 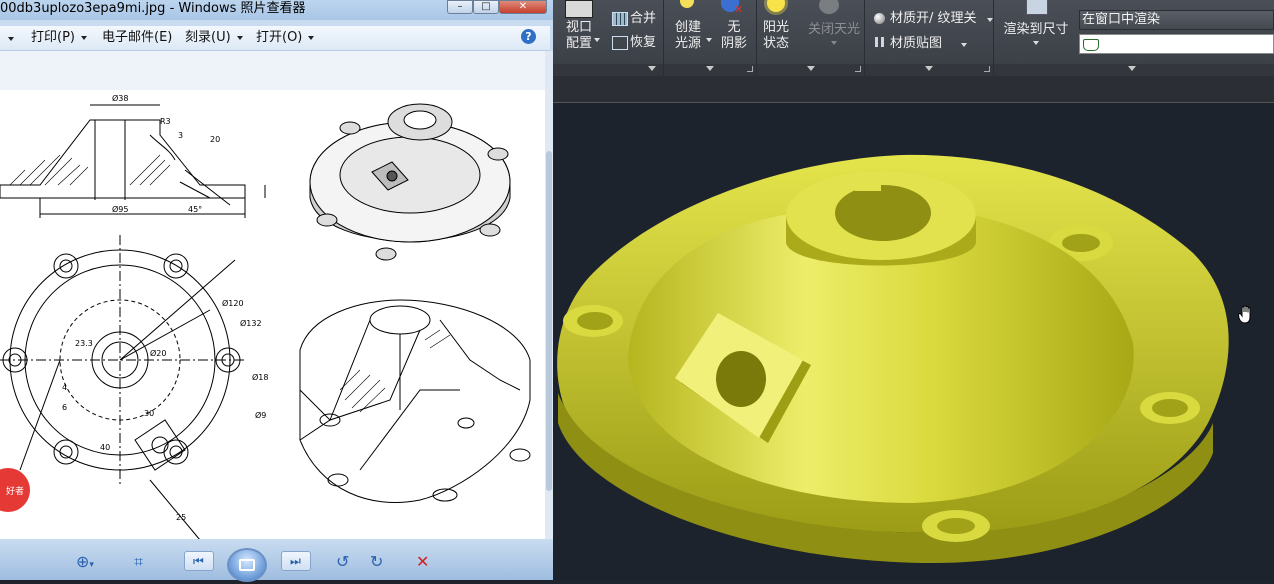 I want to click on dim-d233: 23.3, so click(x=84, y=343).